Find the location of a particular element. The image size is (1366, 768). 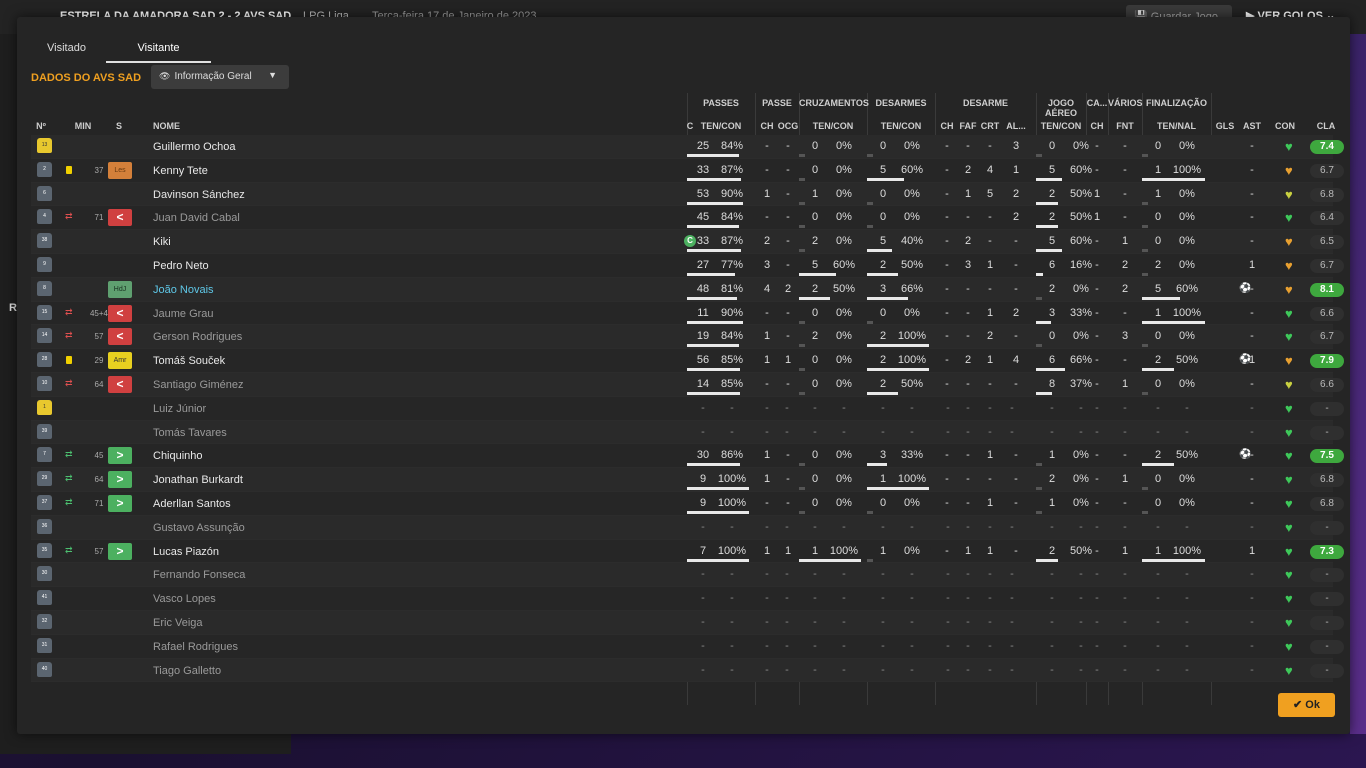

sub-on-icon: ⇄ is located at coordinates (69, 454).